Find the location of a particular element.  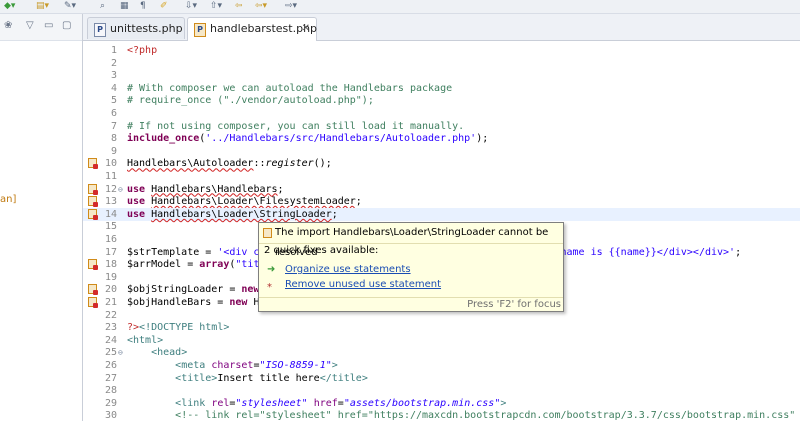

error-icon is located at coordinates (267, 233).